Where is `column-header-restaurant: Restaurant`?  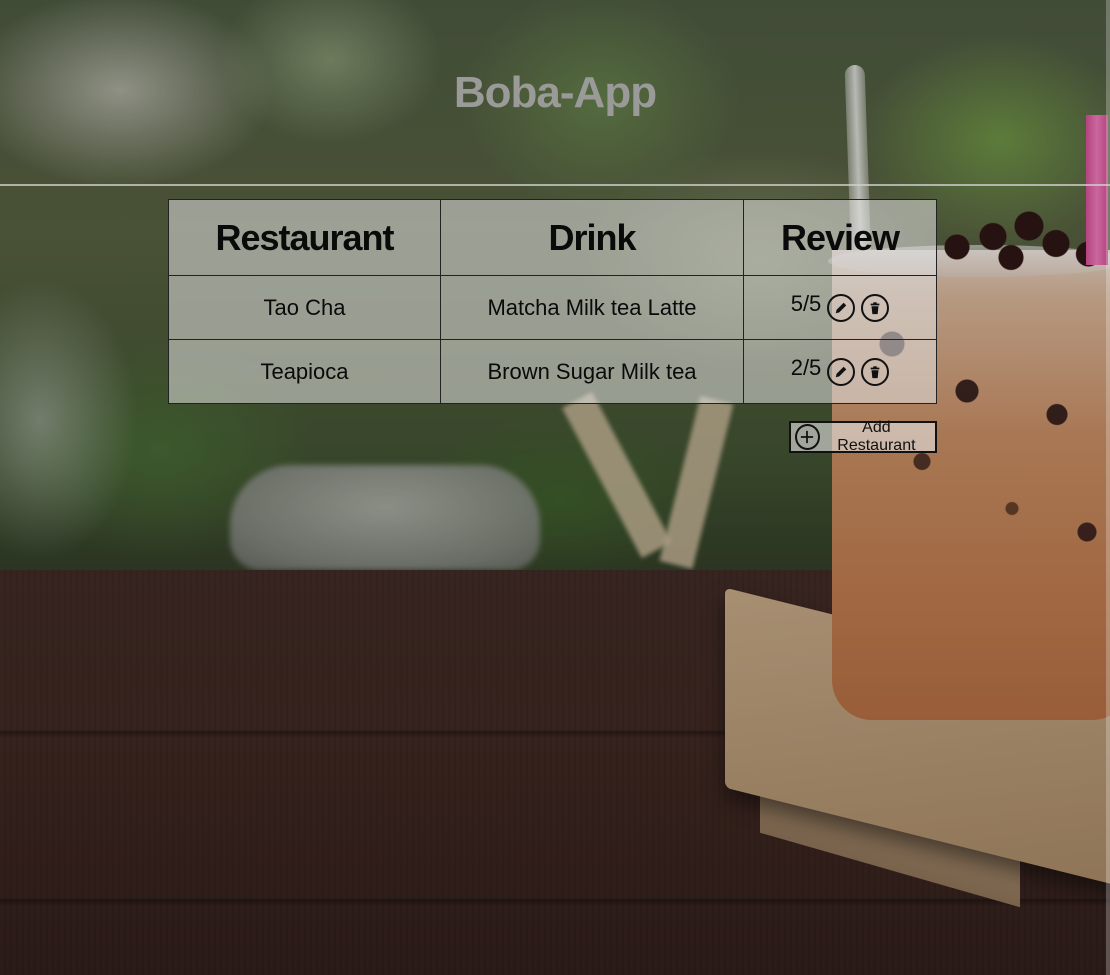
column-header-restaurant: Restaurant is located at coordinates (304, 237).